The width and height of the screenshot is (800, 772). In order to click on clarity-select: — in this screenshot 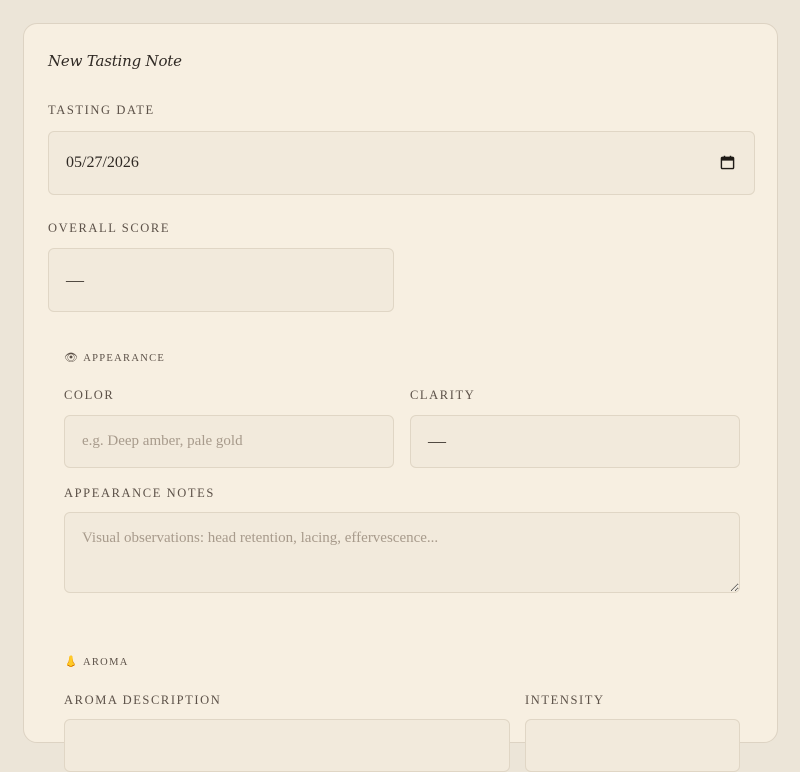, I will do `click(575, 441)`.